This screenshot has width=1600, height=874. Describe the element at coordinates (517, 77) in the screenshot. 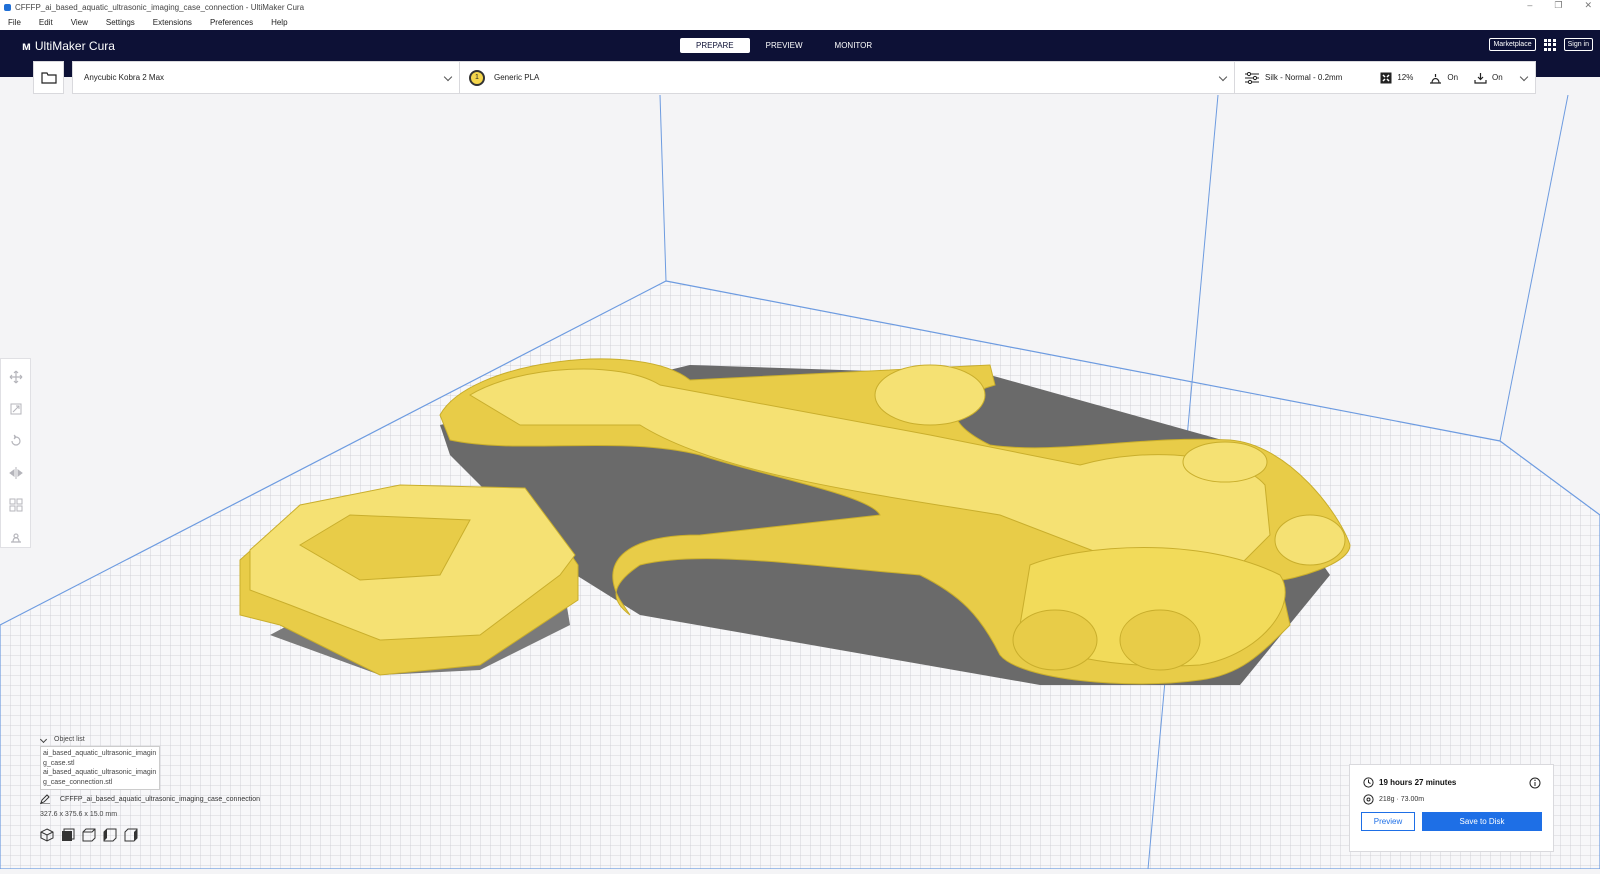

I see `material-name: Generic PLA` at that location.